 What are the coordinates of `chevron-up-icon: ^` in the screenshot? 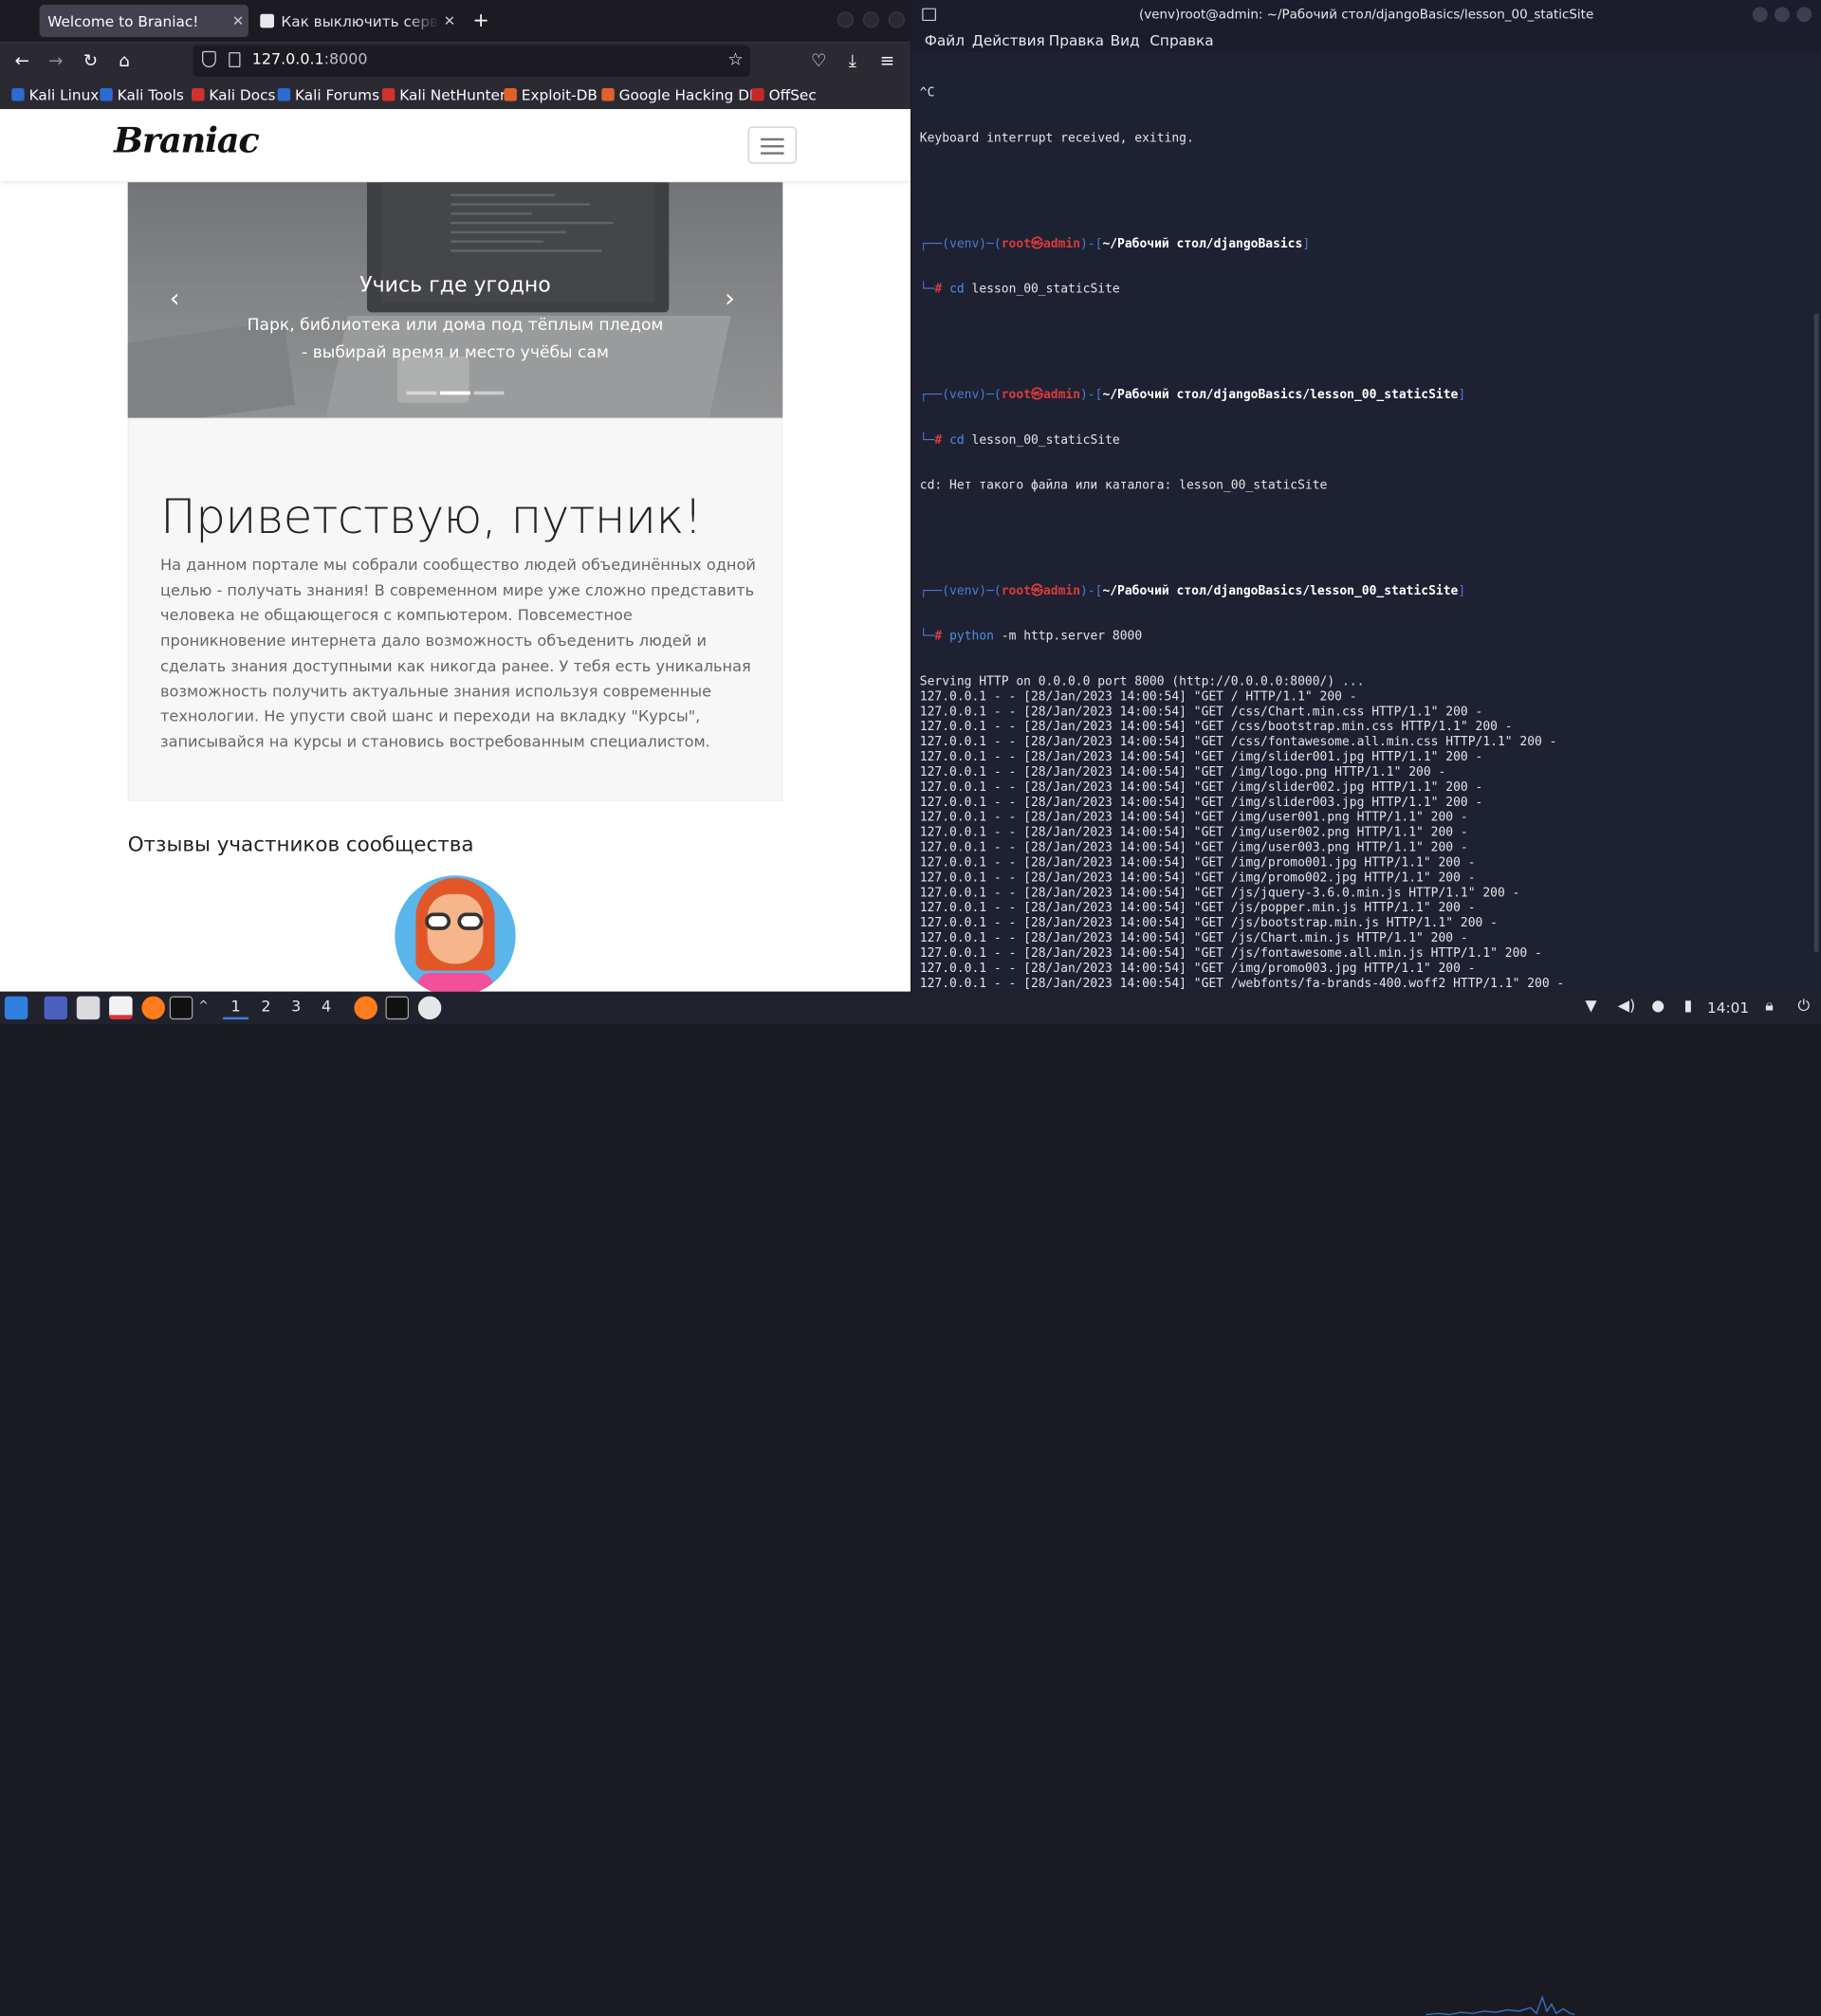 It's located at (203, 1005).